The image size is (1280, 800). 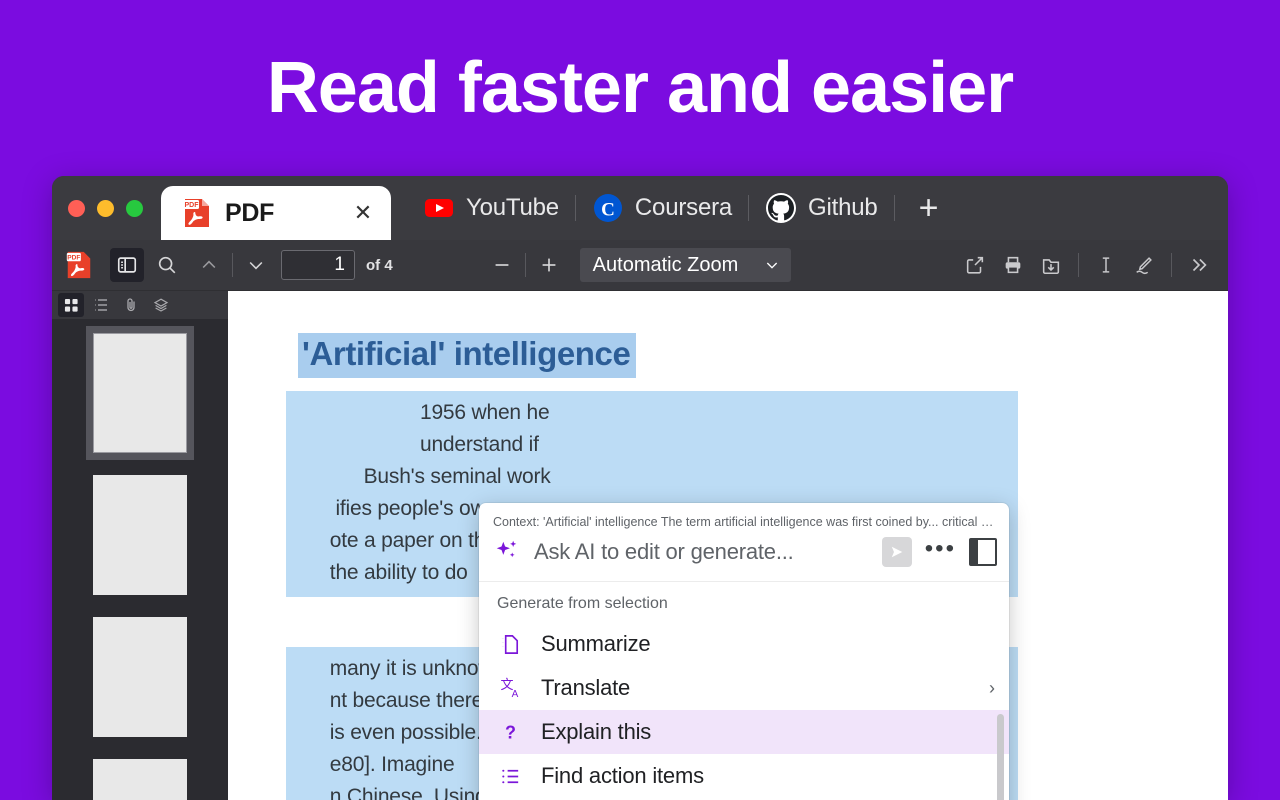 I want to click on sidebar-toggle-icon, so click(x=127, y=265).